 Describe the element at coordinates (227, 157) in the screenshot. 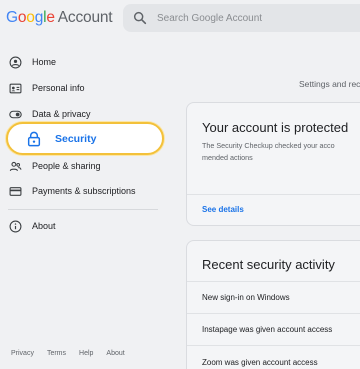

I see `card-description-line: mended actions` at that location.